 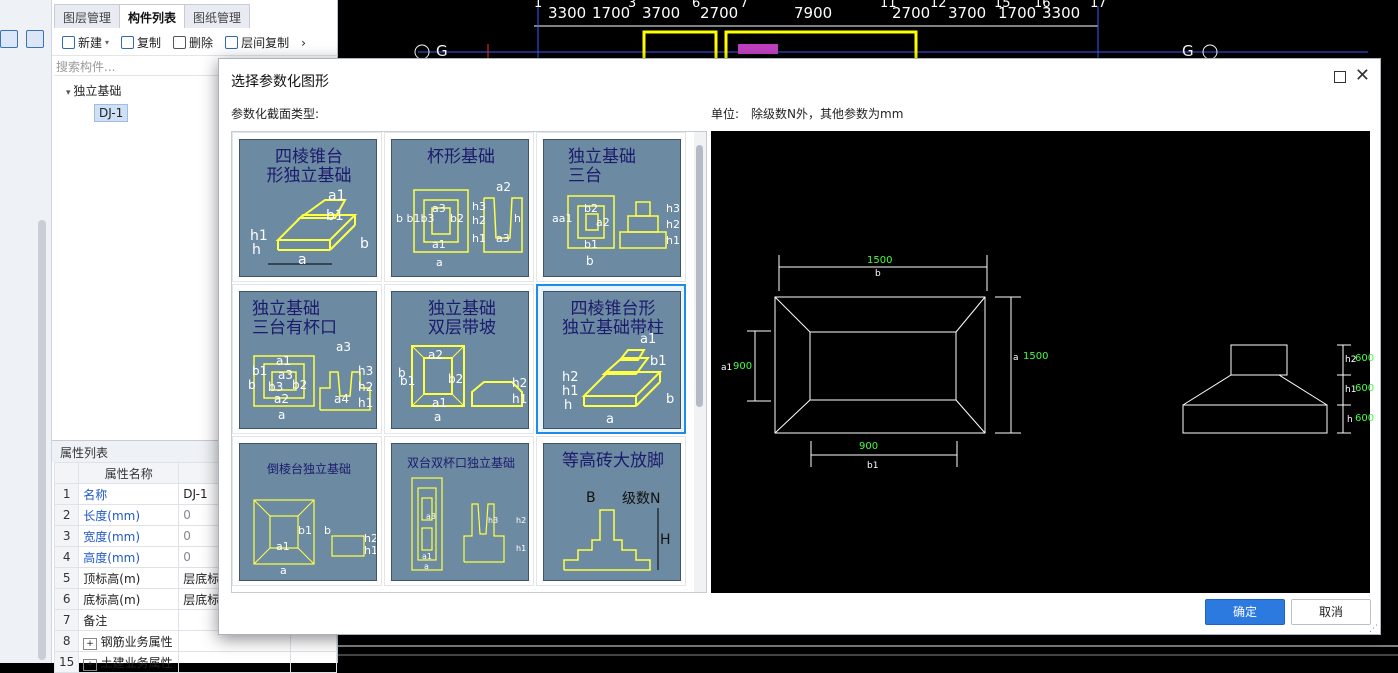 What do you see at coordinates (1365, 388) in the screenshot?
I see `dim-h1-value: 600` at bounding box center [1365, 388].